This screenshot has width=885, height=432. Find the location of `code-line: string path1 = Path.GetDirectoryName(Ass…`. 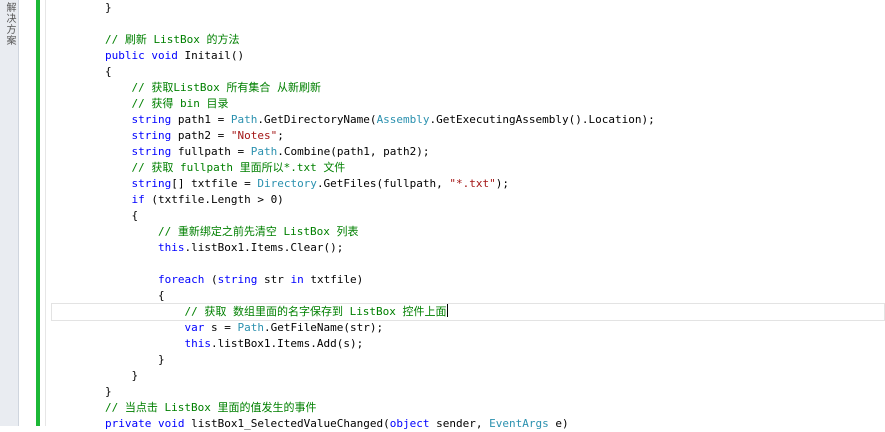

code-line: string path1 = Path.GetDirectoryName(Ass… is located at coordinates (353, 120).